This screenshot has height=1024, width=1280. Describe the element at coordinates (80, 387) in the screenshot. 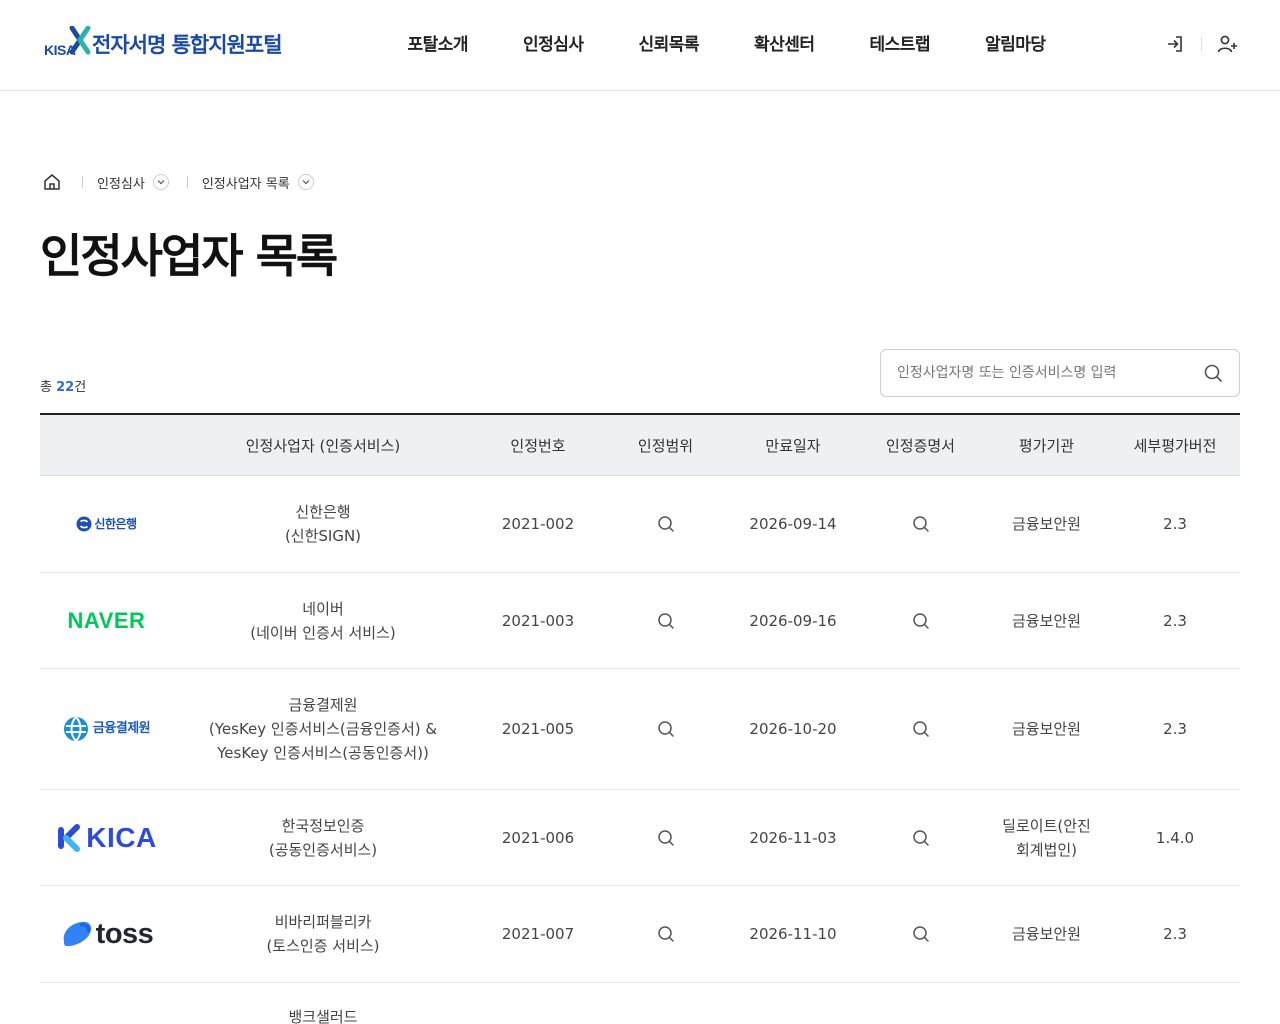

I see `count-suffix: 건` at that location.